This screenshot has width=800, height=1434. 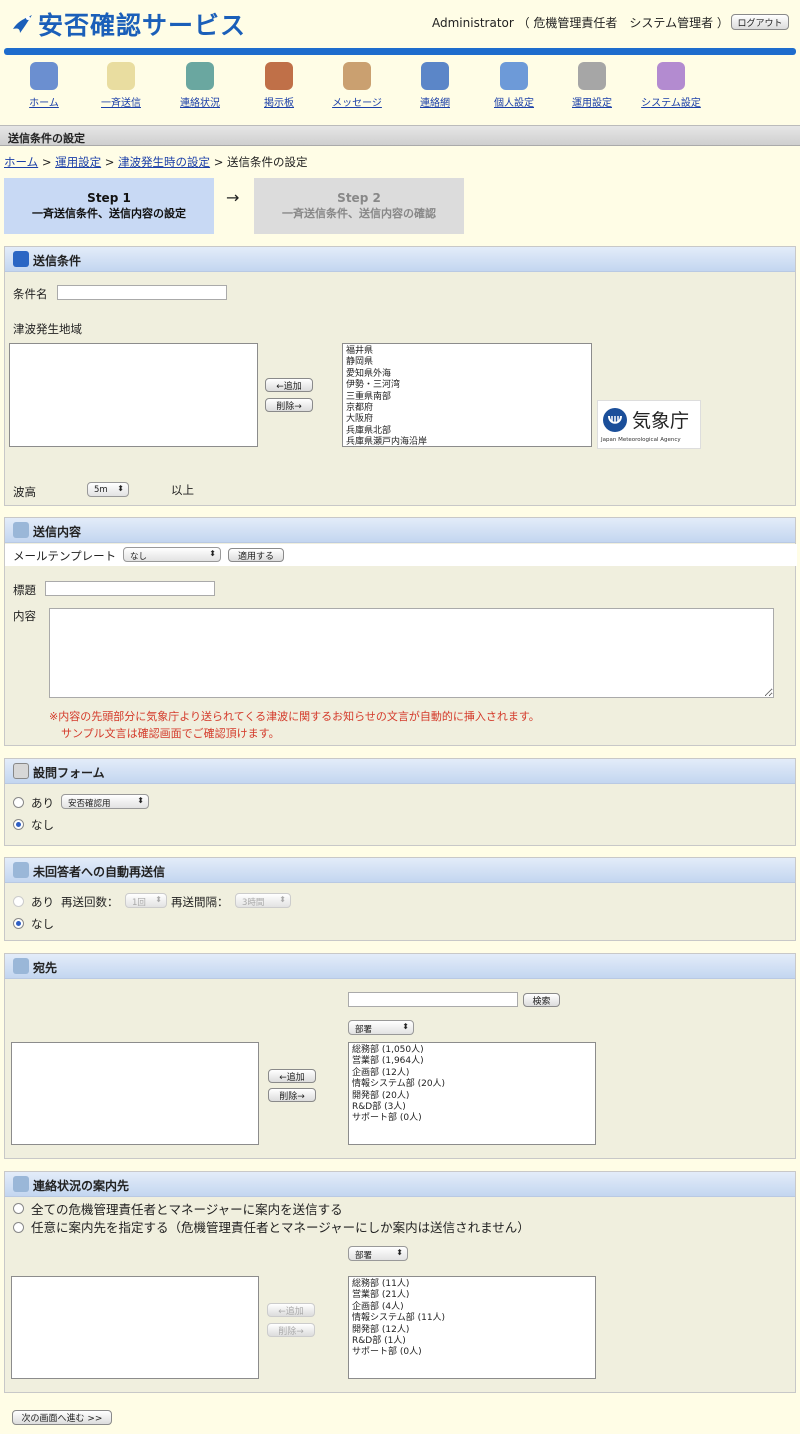 I want to click on nav-item: 掲示板, so click(x=279, y=85).